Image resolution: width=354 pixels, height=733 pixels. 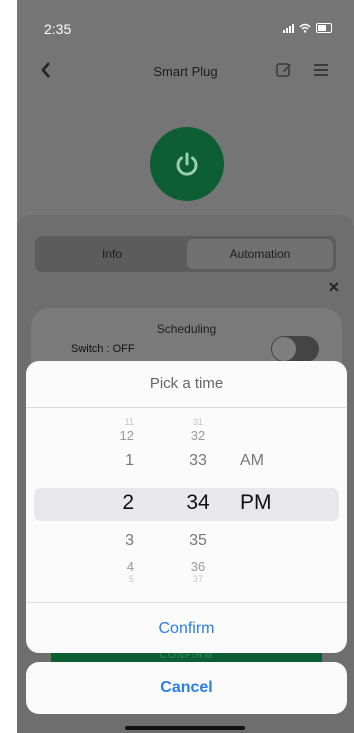 What do you see at coordinates (112, 254) in the screenshot?
I see `tab-info: Info` at bounding box center [112, 254].